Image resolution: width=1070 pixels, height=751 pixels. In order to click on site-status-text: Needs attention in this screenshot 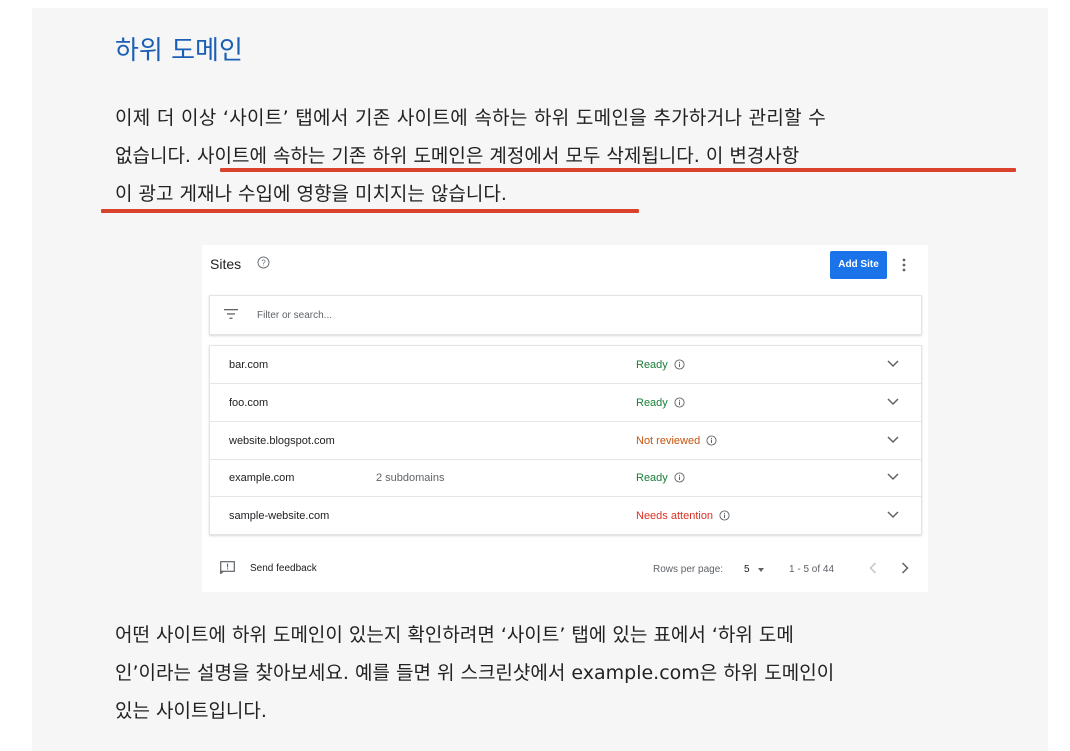, I will do `click(675, 516)`.